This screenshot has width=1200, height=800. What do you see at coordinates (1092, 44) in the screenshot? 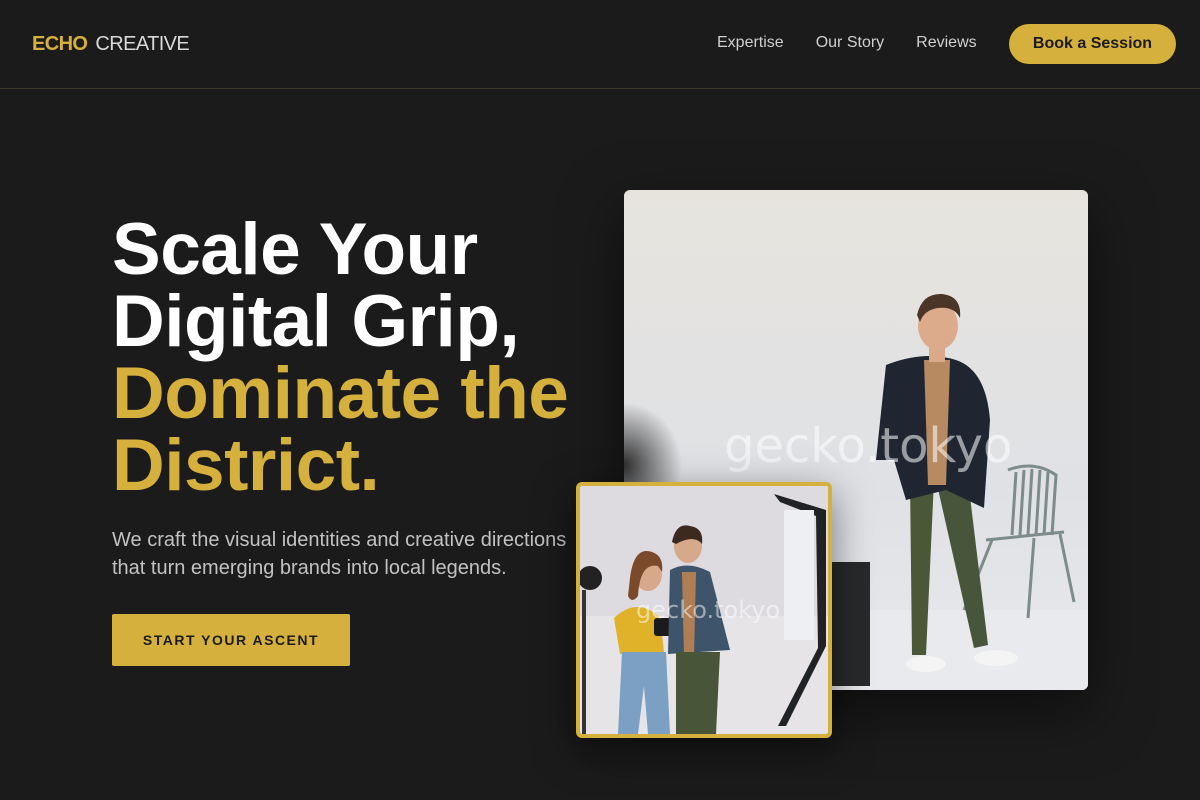
I see `book-session-button: Book a Session` at bounding box center [1092, 44].